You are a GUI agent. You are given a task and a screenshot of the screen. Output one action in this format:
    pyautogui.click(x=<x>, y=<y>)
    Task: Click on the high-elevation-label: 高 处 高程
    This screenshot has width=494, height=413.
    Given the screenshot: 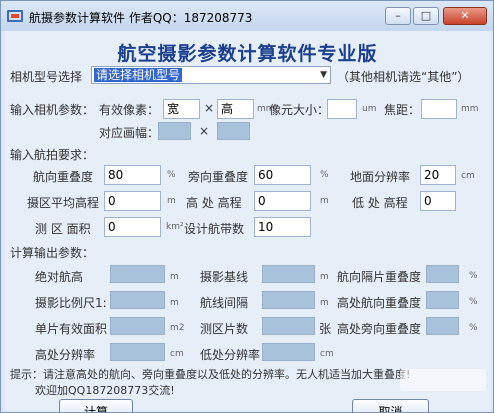 What is the action you would take?
    pyautogui.click(x=214, y=203)
    